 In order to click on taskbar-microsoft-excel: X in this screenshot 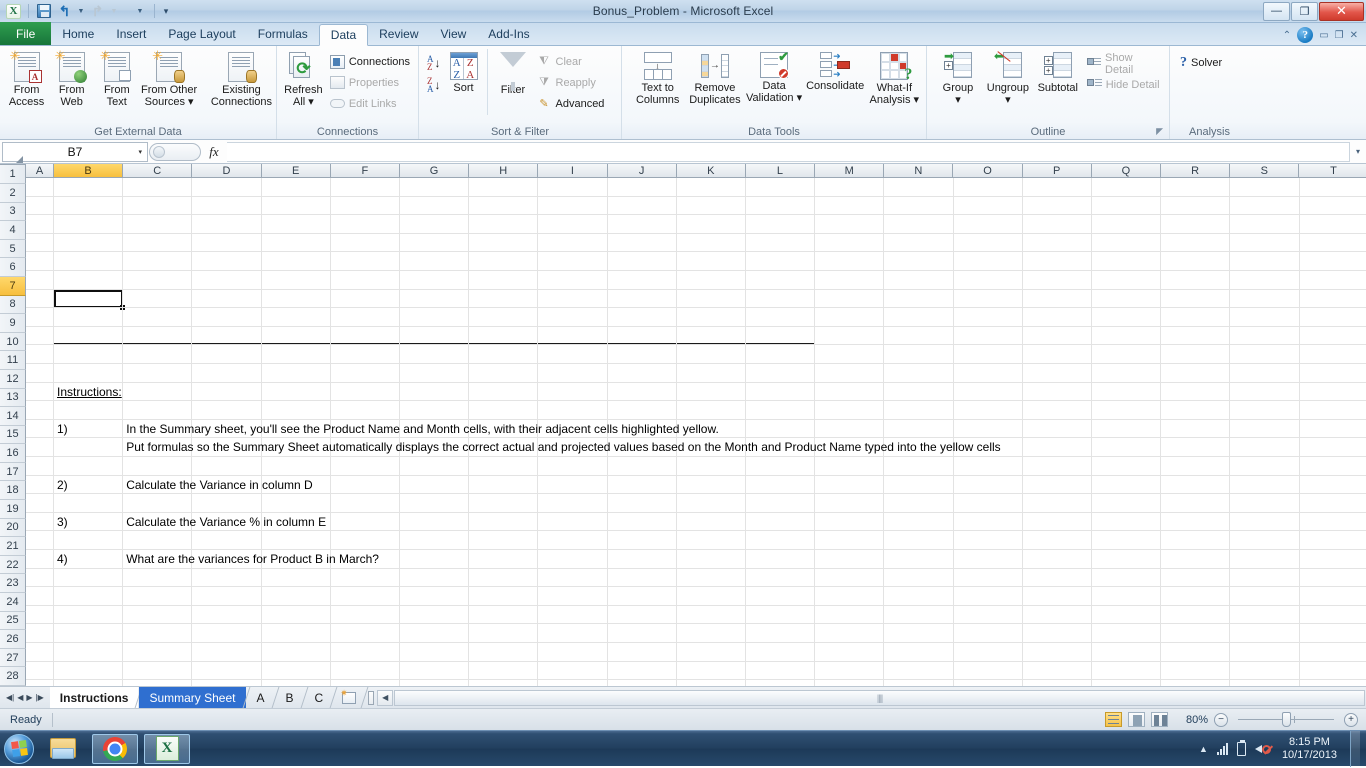, I will do `click(167, 748)`.